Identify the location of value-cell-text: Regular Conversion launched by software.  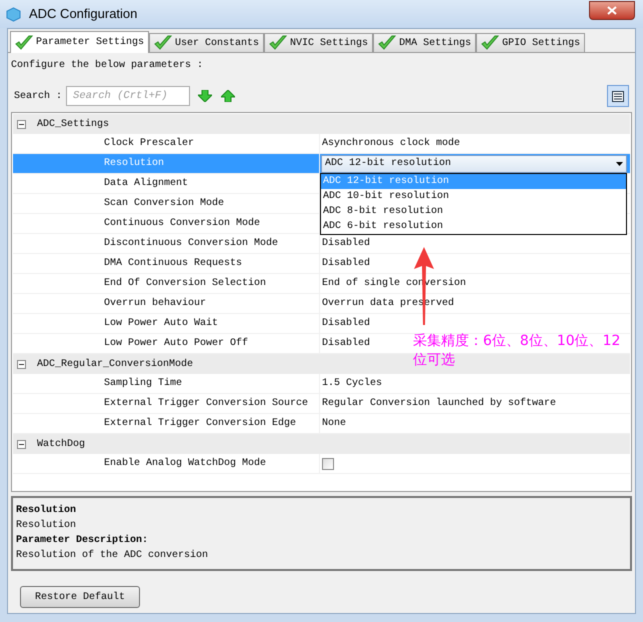
(438, 403).